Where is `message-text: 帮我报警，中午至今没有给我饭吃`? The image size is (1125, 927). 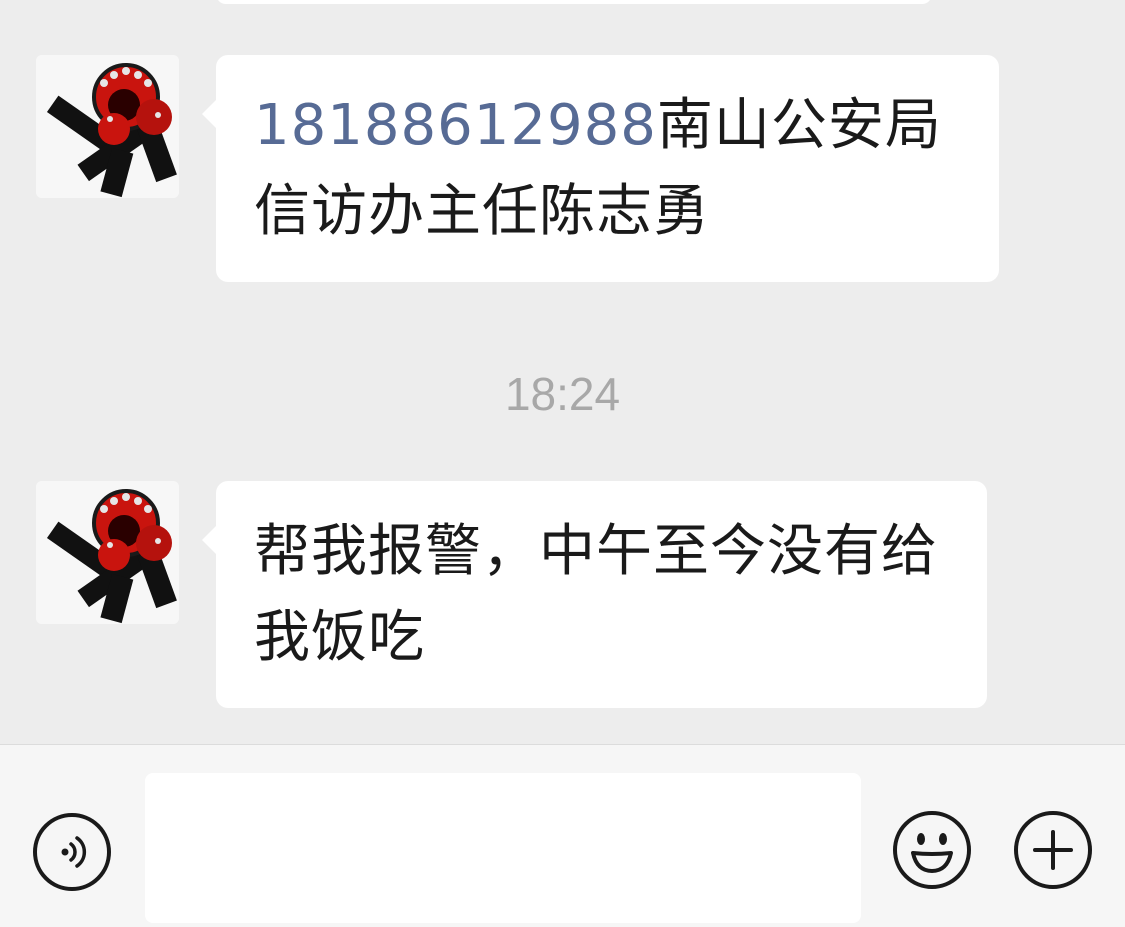 message-text: 帮我报警，中午至今没有给我饭吃 is located at coordinates (596, 594).